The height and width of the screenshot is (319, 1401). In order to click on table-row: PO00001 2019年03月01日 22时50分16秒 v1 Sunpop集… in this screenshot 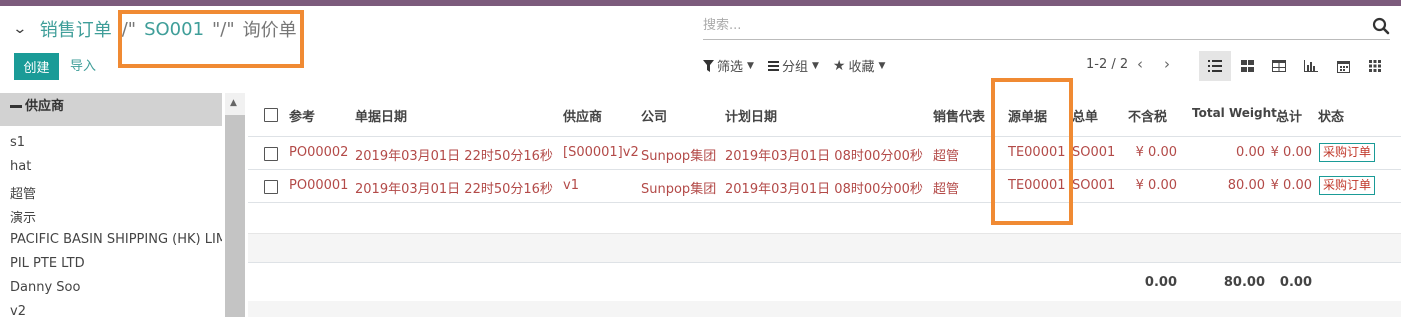, I will do `click(824, 185)`.